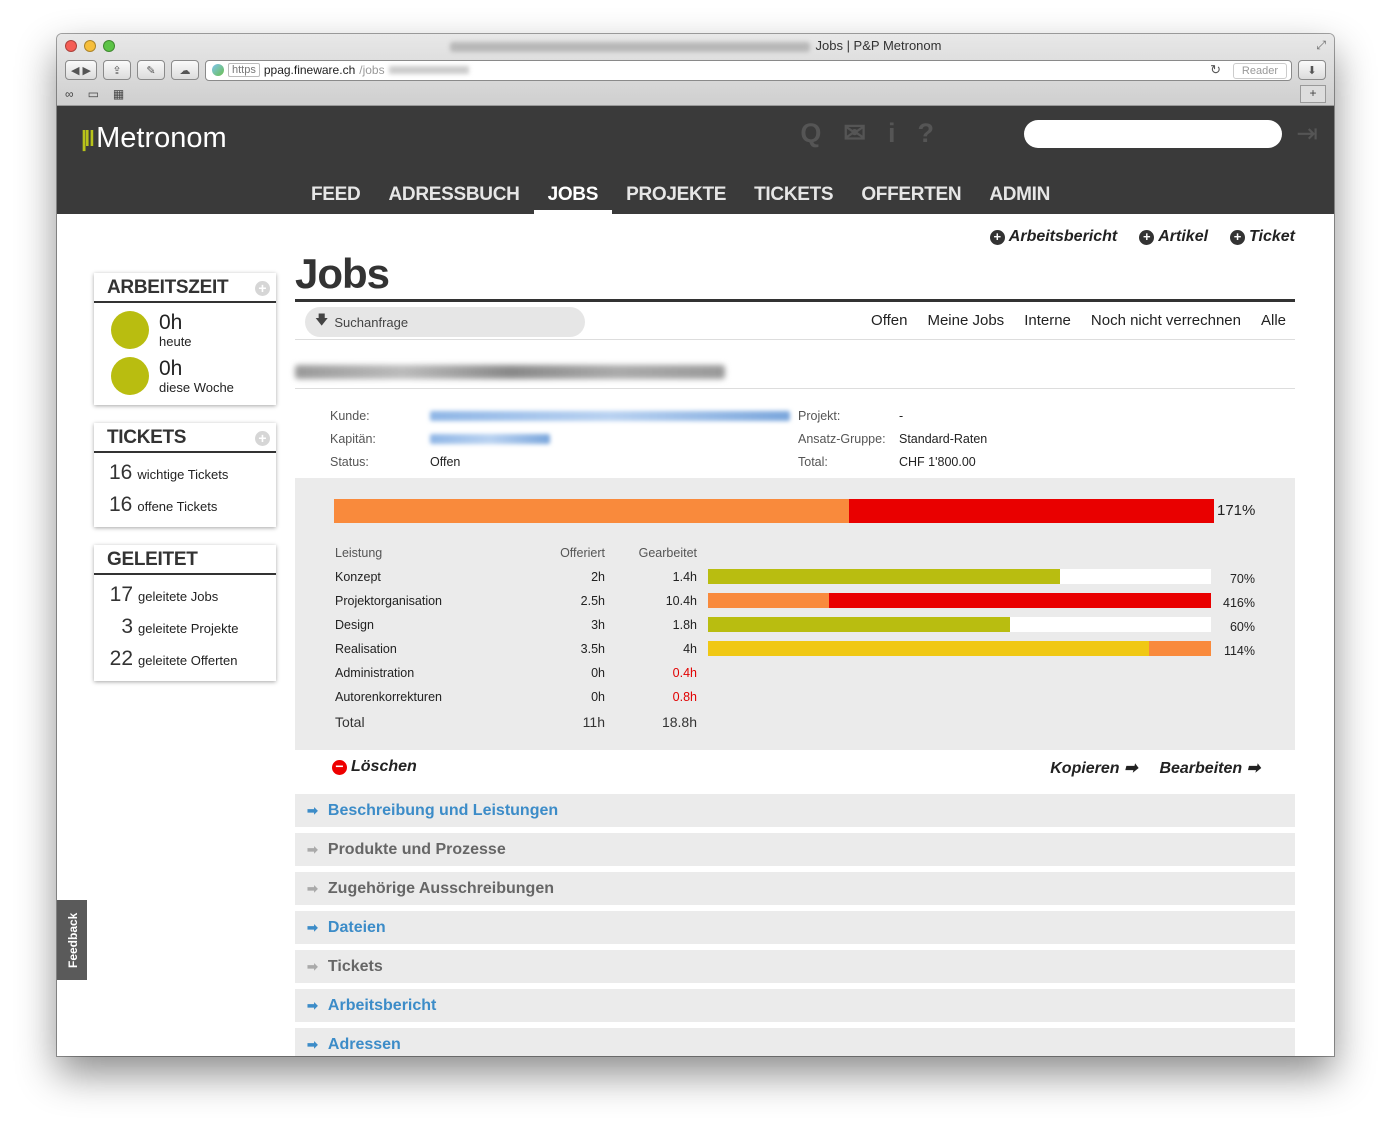 This screenshot has width=1391, height=1135. Describe the element at coordinates (81, 70) in the screenshot. I see `back-forward-buttons: ◀ ▶` at that location.